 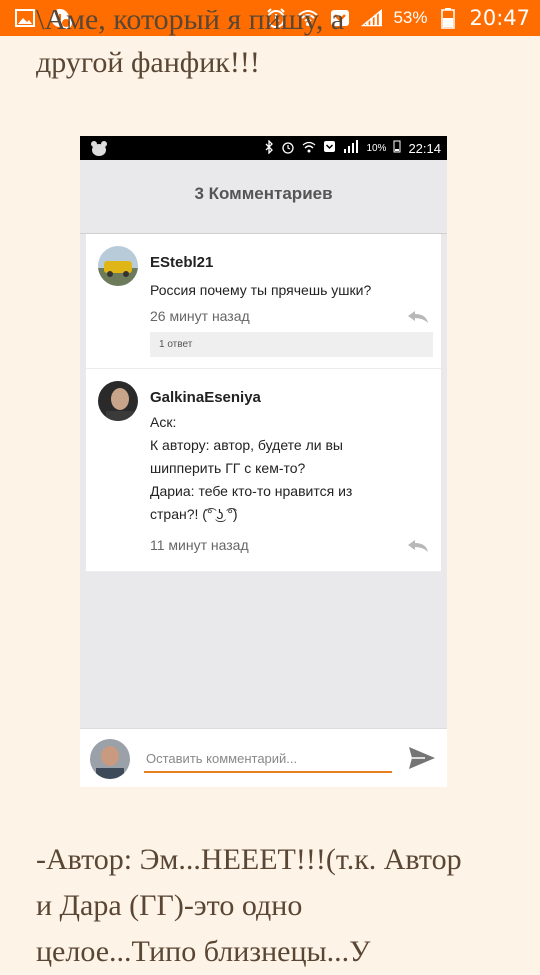 I want to click on alarm-icon, so click(x=288, y=148).